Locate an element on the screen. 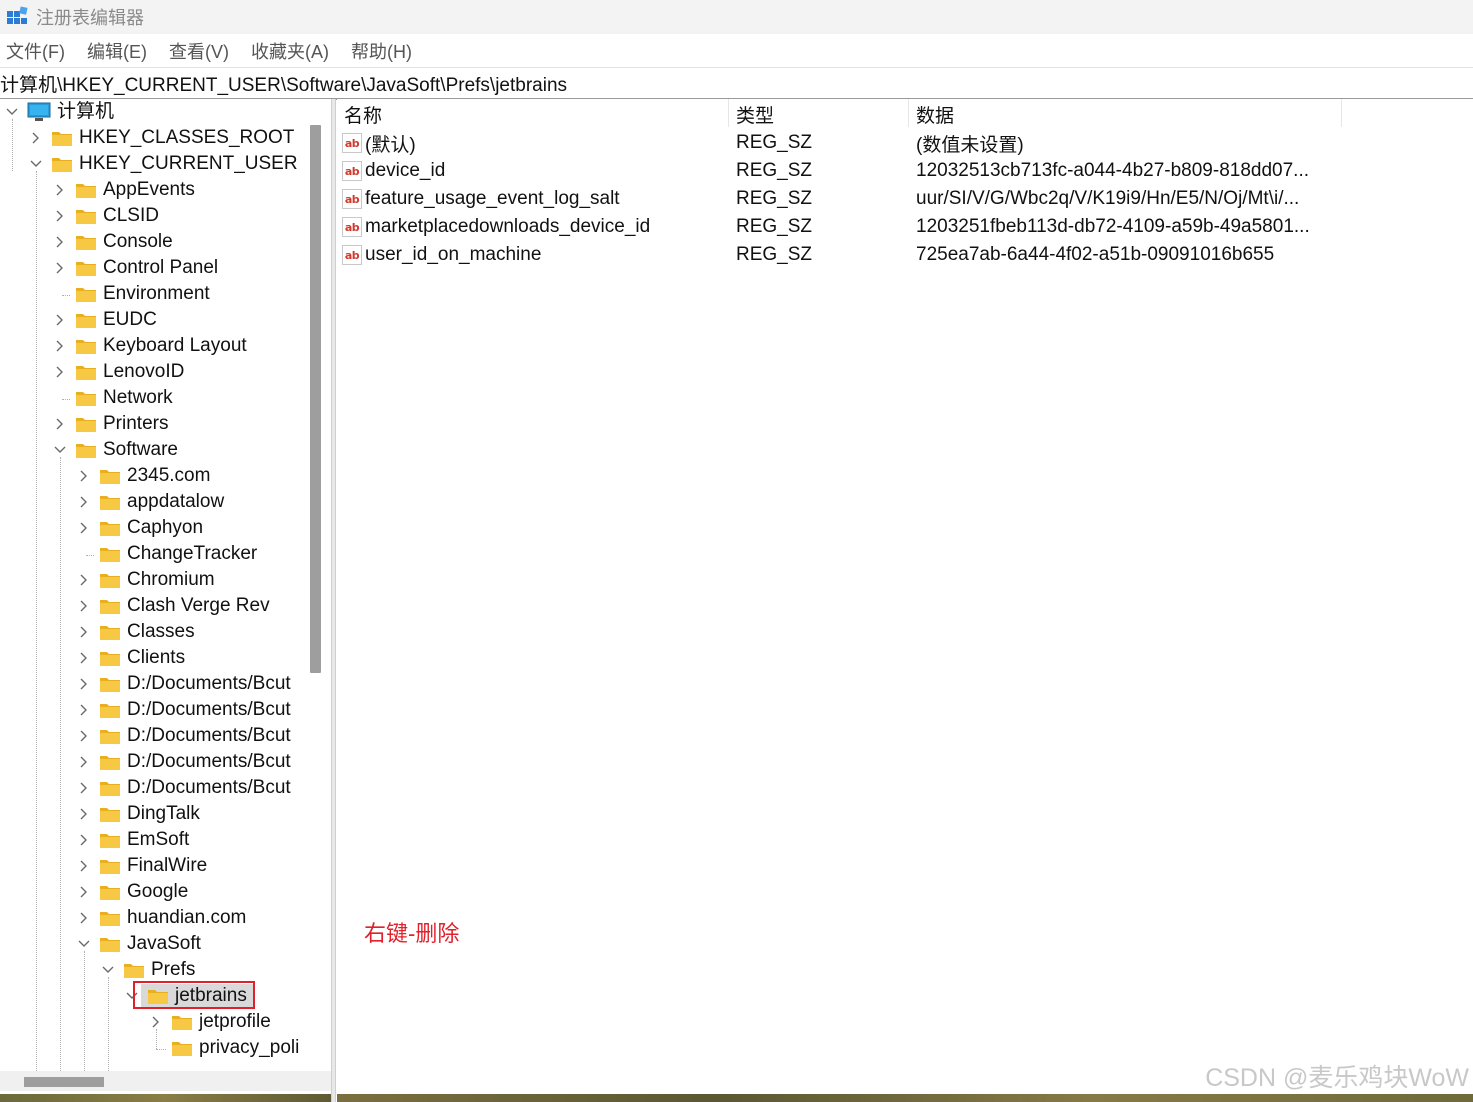 Image resolution: width=1473 pixels, height=1102 pixels. tree-node: Prefs is located at coordinates (147, 970).